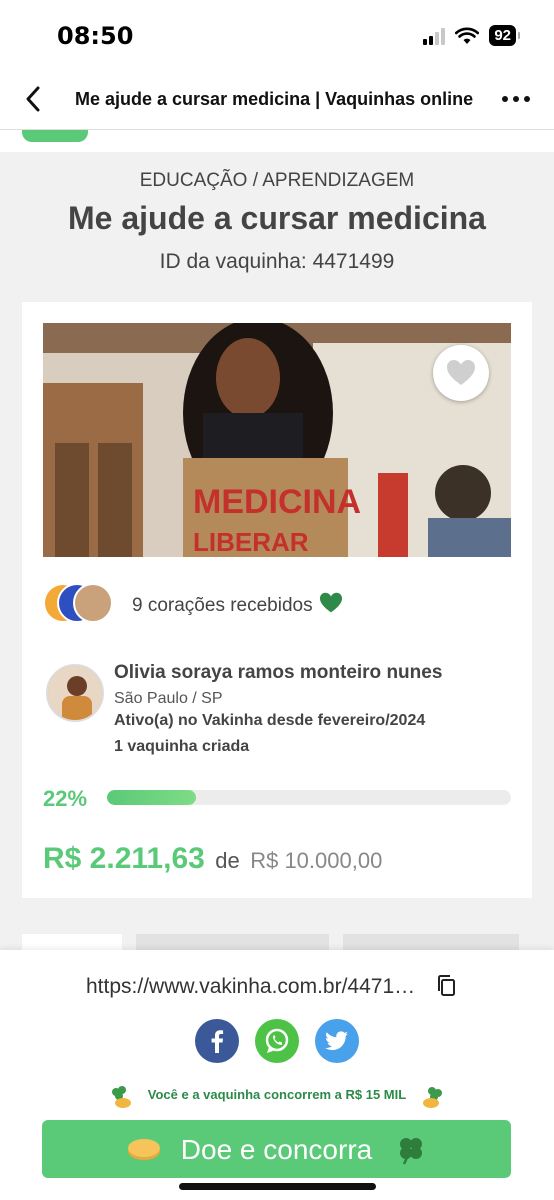 This screenshot has width=554, height=1200. What do you see at coordinates (227, 860) in the screenshot?
I see `amount-separator: de` at bounding box center [227, 860].